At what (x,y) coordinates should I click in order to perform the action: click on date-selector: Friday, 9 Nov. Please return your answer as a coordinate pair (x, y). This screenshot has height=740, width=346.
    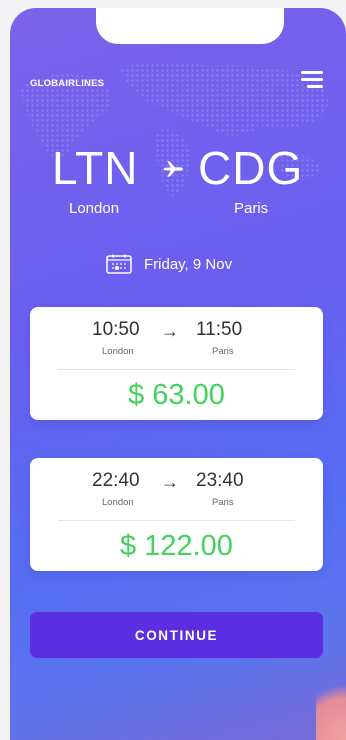
    Looking at the image, I should click on (169, 264).